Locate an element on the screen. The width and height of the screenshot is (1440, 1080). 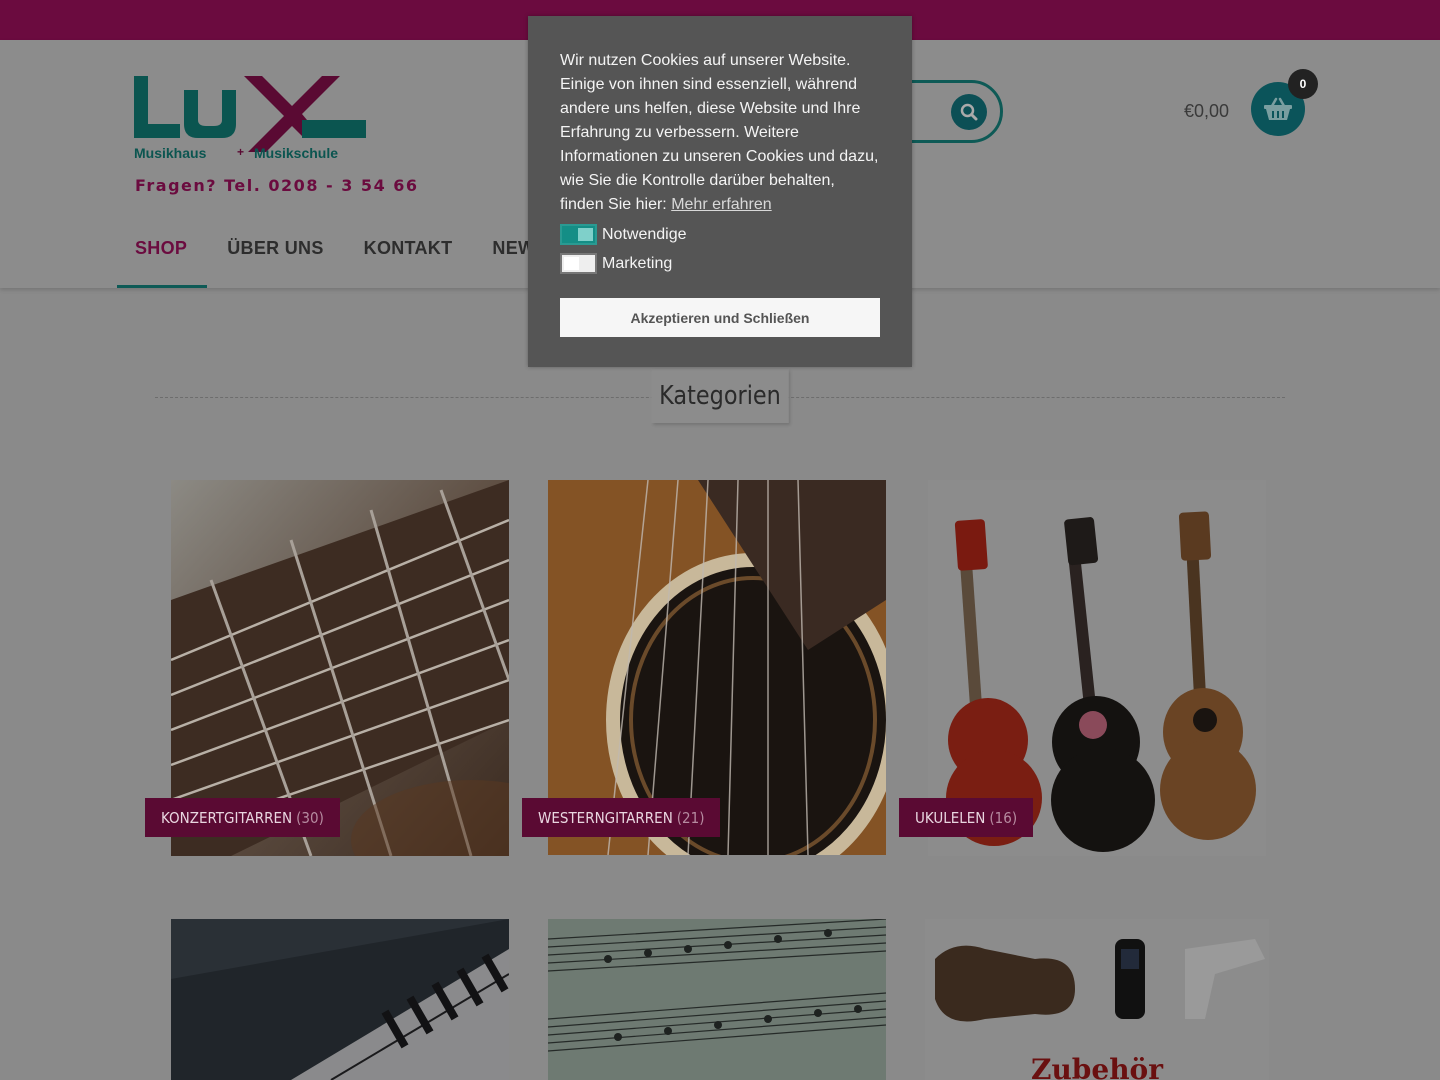
category-count: (30) is located at coordinates (310, 817).